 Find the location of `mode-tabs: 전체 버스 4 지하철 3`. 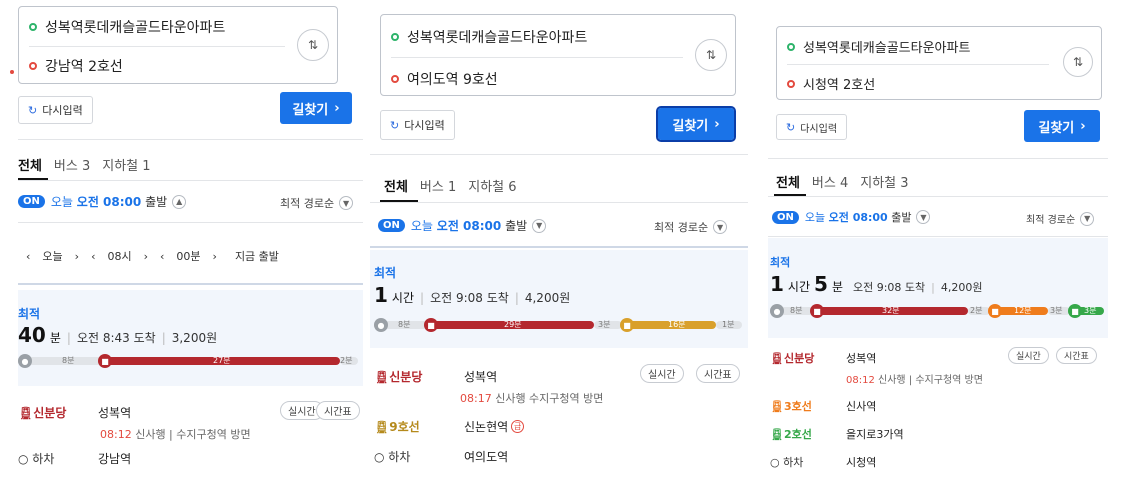

mode-tabs: 전체 버스 4 지하철 3 is located at coordinates (842, 181).